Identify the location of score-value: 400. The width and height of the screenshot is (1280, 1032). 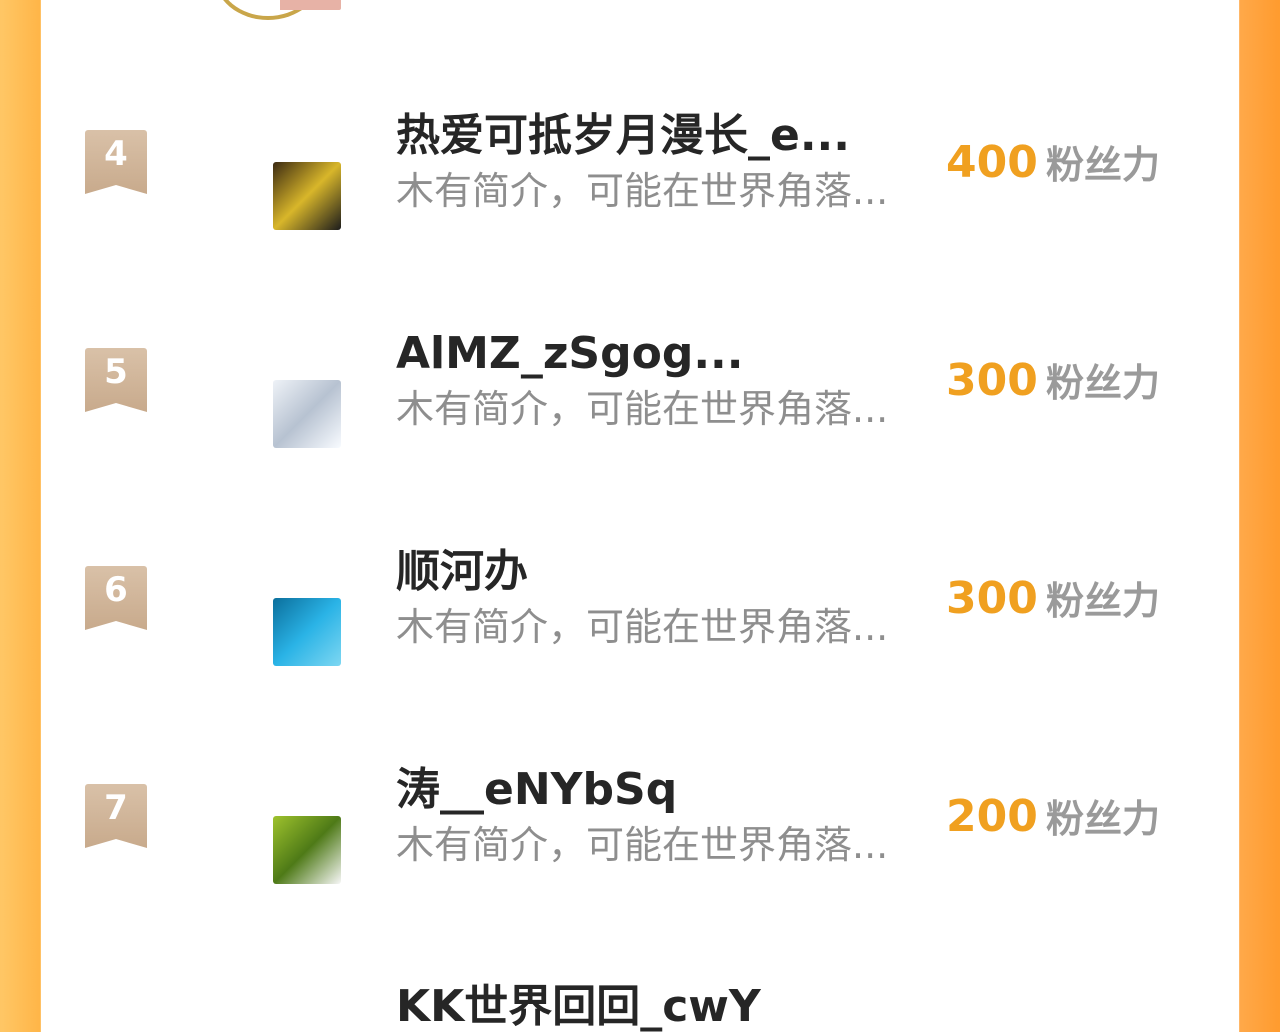
(992, 162).